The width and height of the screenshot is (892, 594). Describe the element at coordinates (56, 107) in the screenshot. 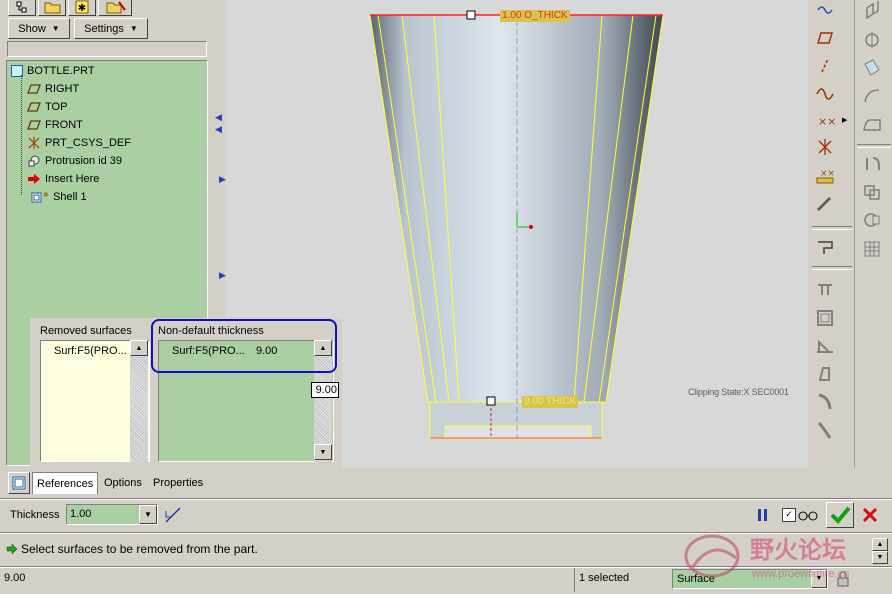

I see `tree-item-label: TOP` at that location.